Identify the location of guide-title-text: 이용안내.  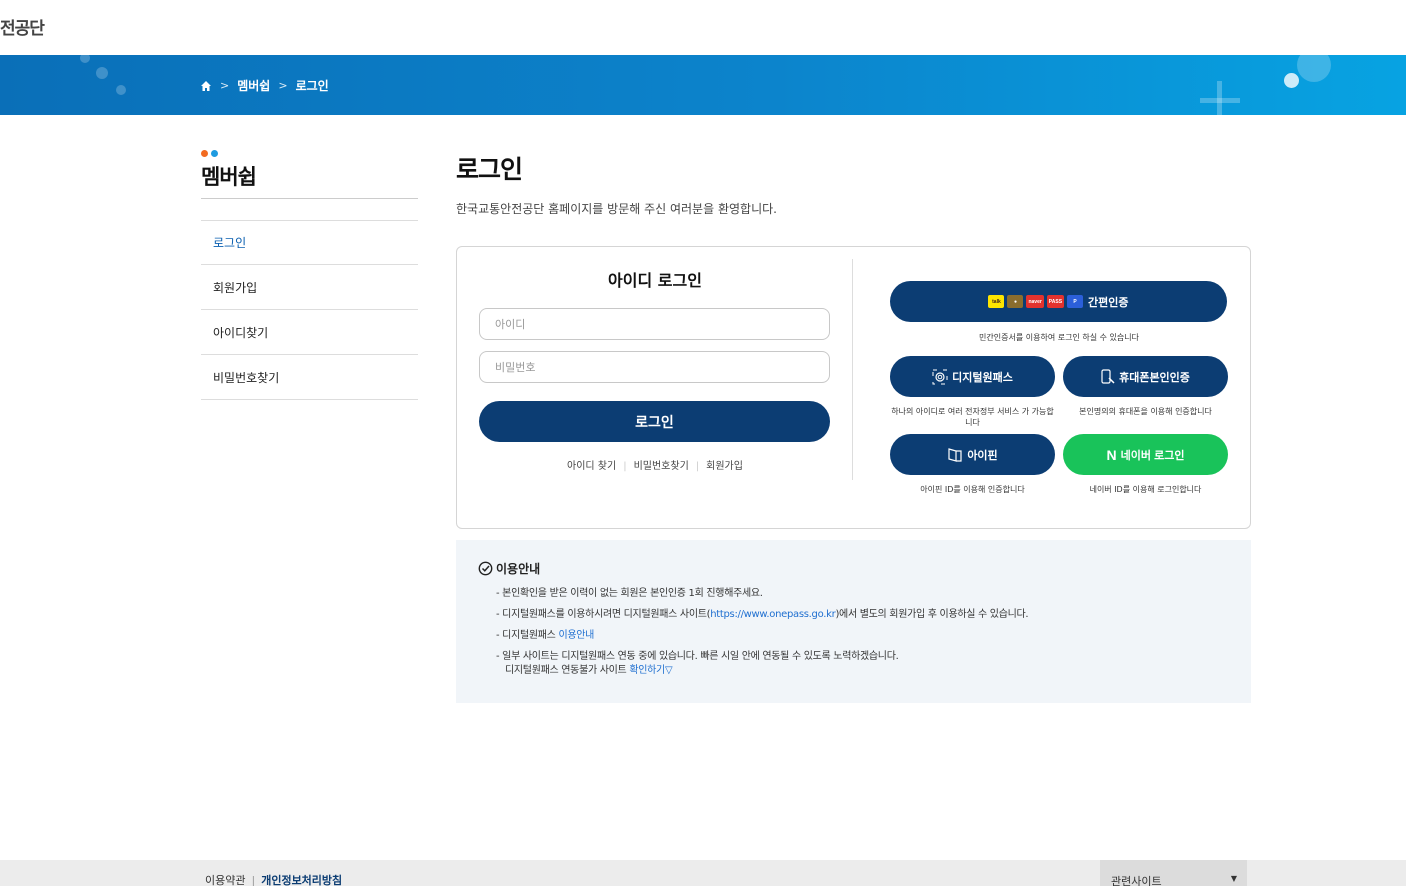
(518, 569).